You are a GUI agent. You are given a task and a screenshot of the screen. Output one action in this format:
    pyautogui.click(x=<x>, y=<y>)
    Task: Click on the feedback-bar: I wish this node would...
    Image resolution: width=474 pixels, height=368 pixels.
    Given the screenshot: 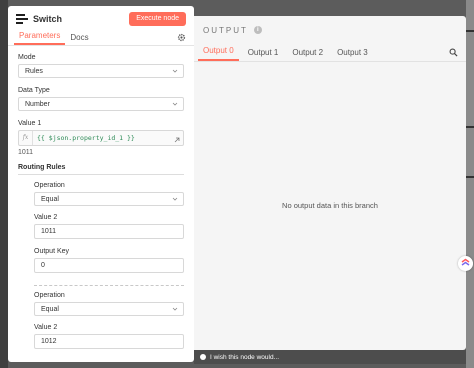 What is the action you would take?
    pyautogui.click(x=330, y=357)
    